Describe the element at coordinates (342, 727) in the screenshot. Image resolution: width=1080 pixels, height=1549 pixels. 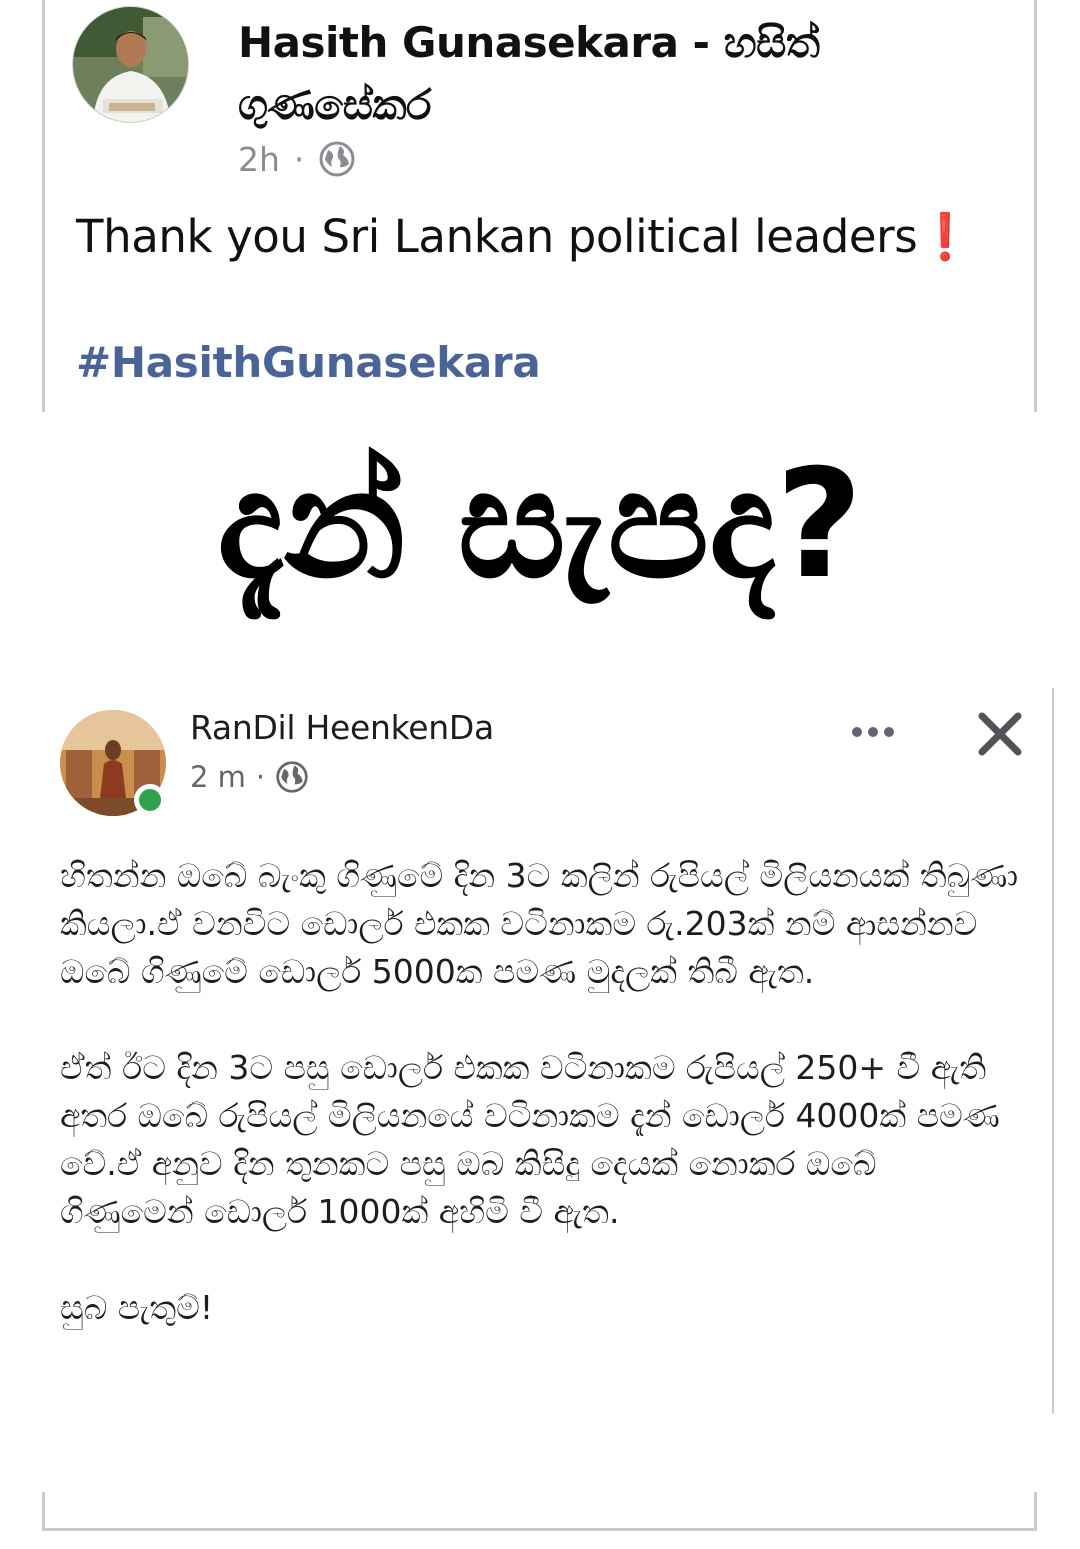
I see `shared-post-author-name: RanDil HeenkenDa` at that location.